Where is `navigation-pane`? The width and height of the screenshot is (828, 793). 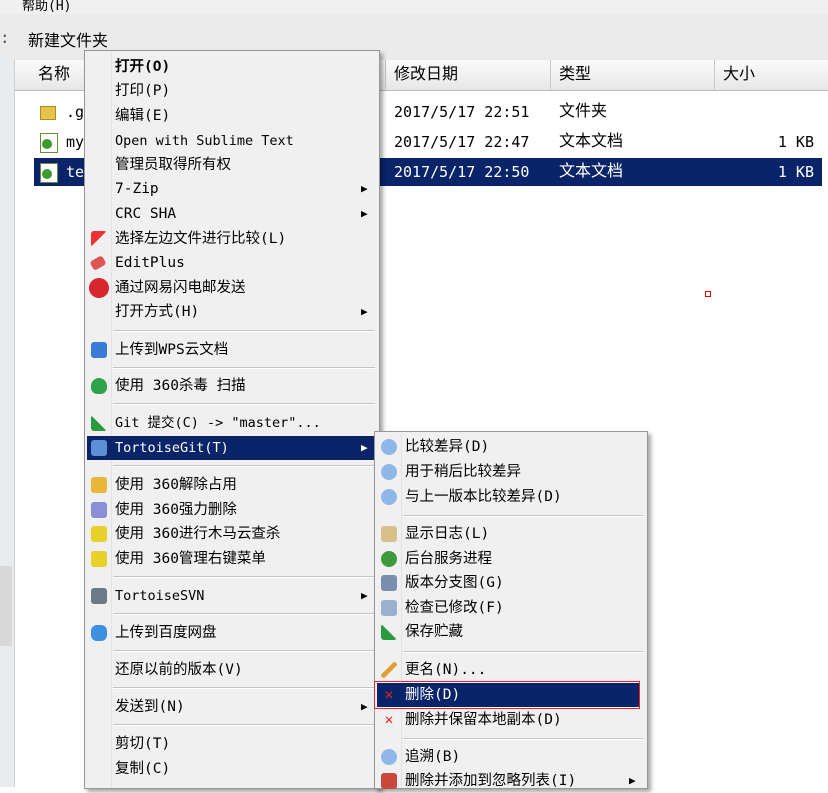 navigation-pane is located at coordinates (7, 423).